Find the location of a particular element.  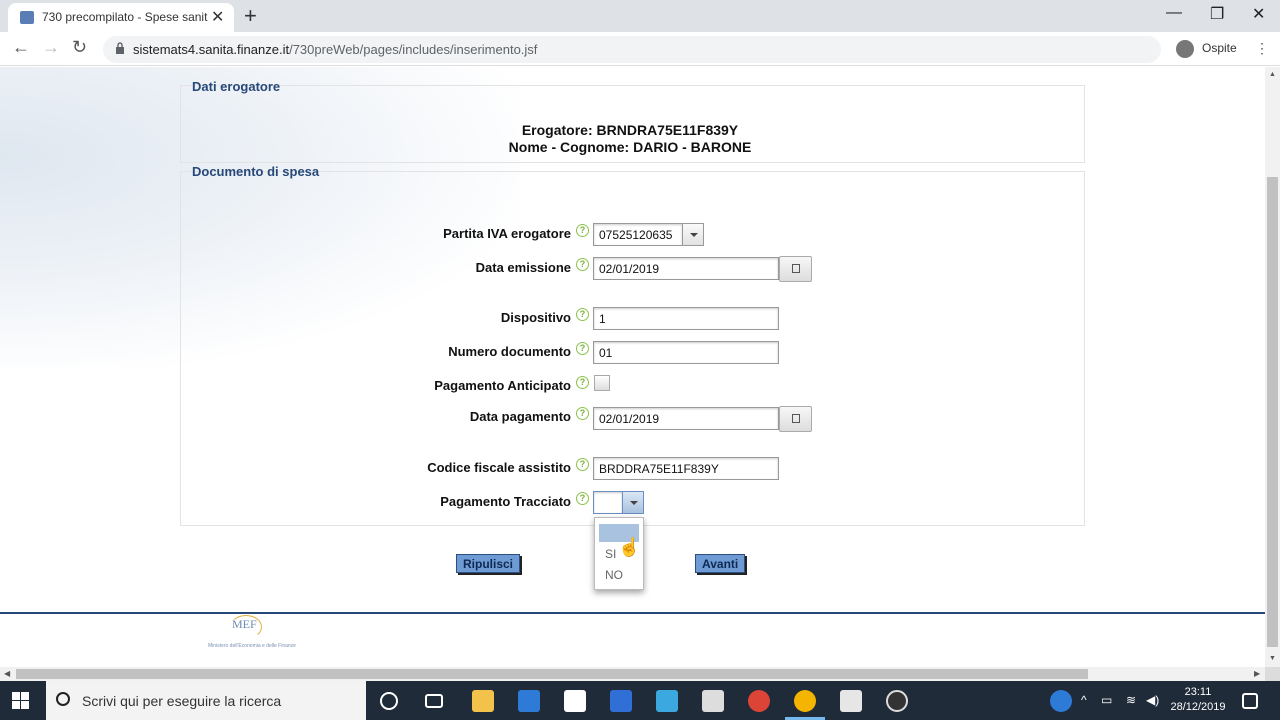

label-dispositivo: Dispositivo is located at coordinates (535, 317).